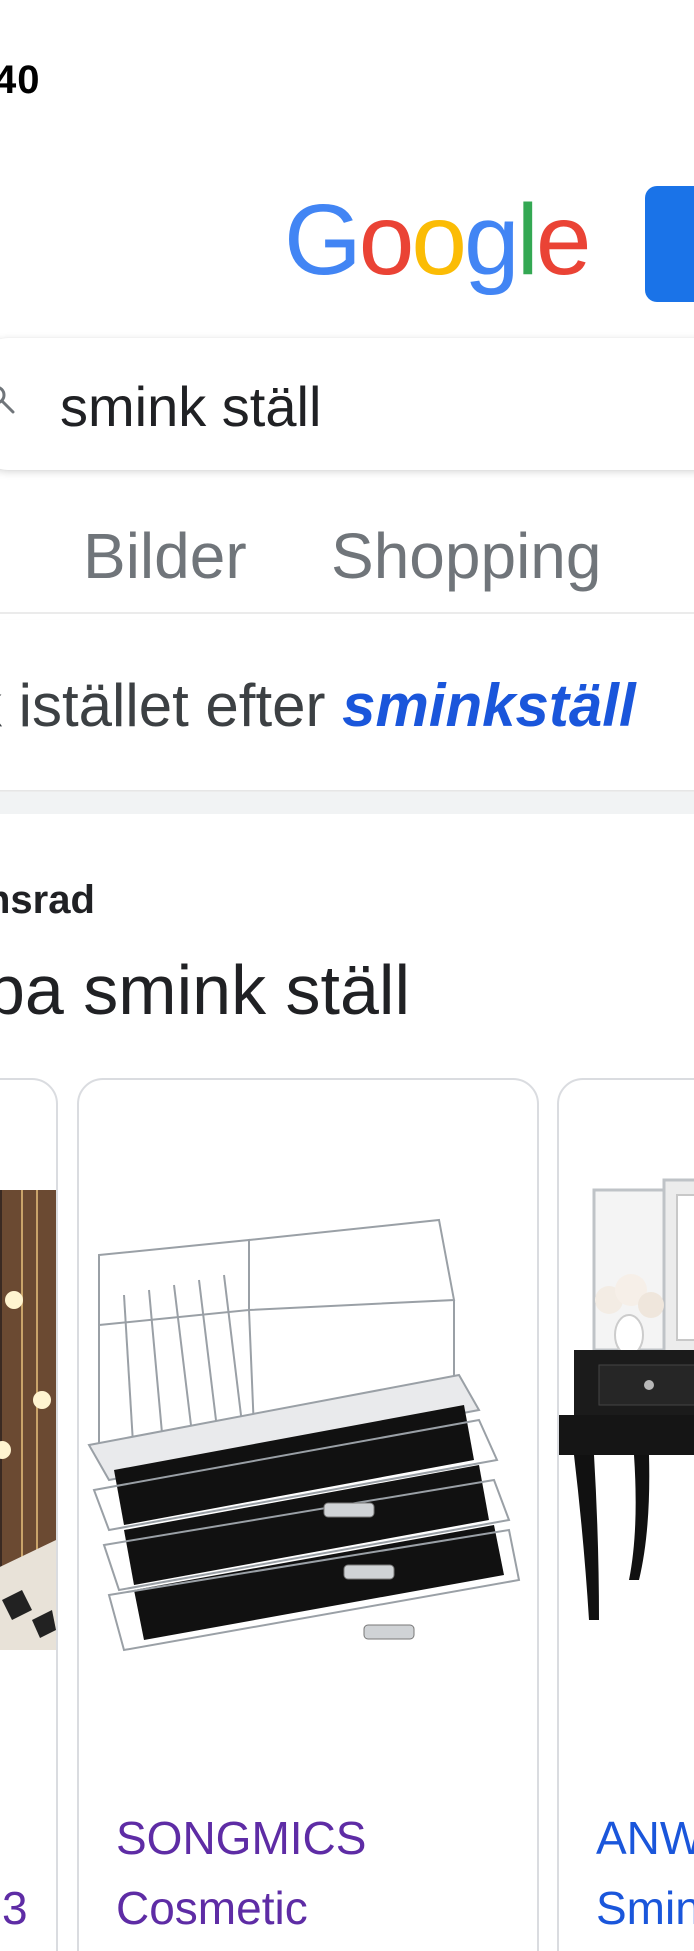  I want to click on product-card: ANW Smin, so click(625, 1514).